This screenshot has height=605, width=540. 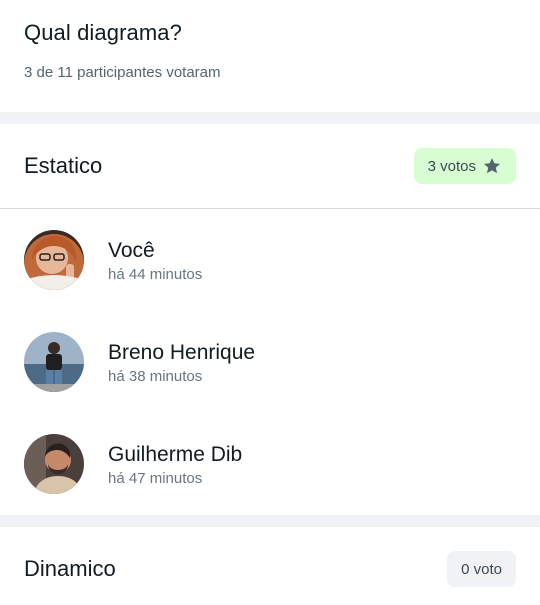 I want to click on voter-info: Breno Henrique há 38 minutos, so click(x=181, y=362).